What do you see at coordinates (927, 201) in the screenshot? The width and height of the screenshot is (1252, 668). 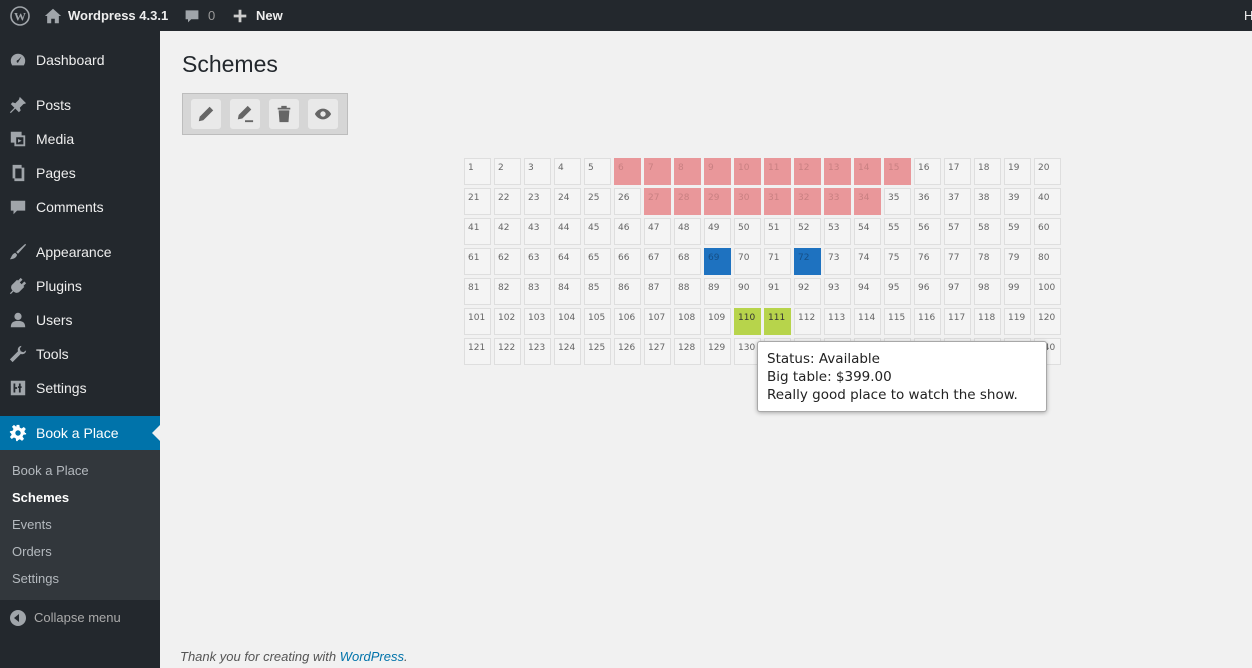 I see `place-cell: 36` at bounding box center [927, 201].